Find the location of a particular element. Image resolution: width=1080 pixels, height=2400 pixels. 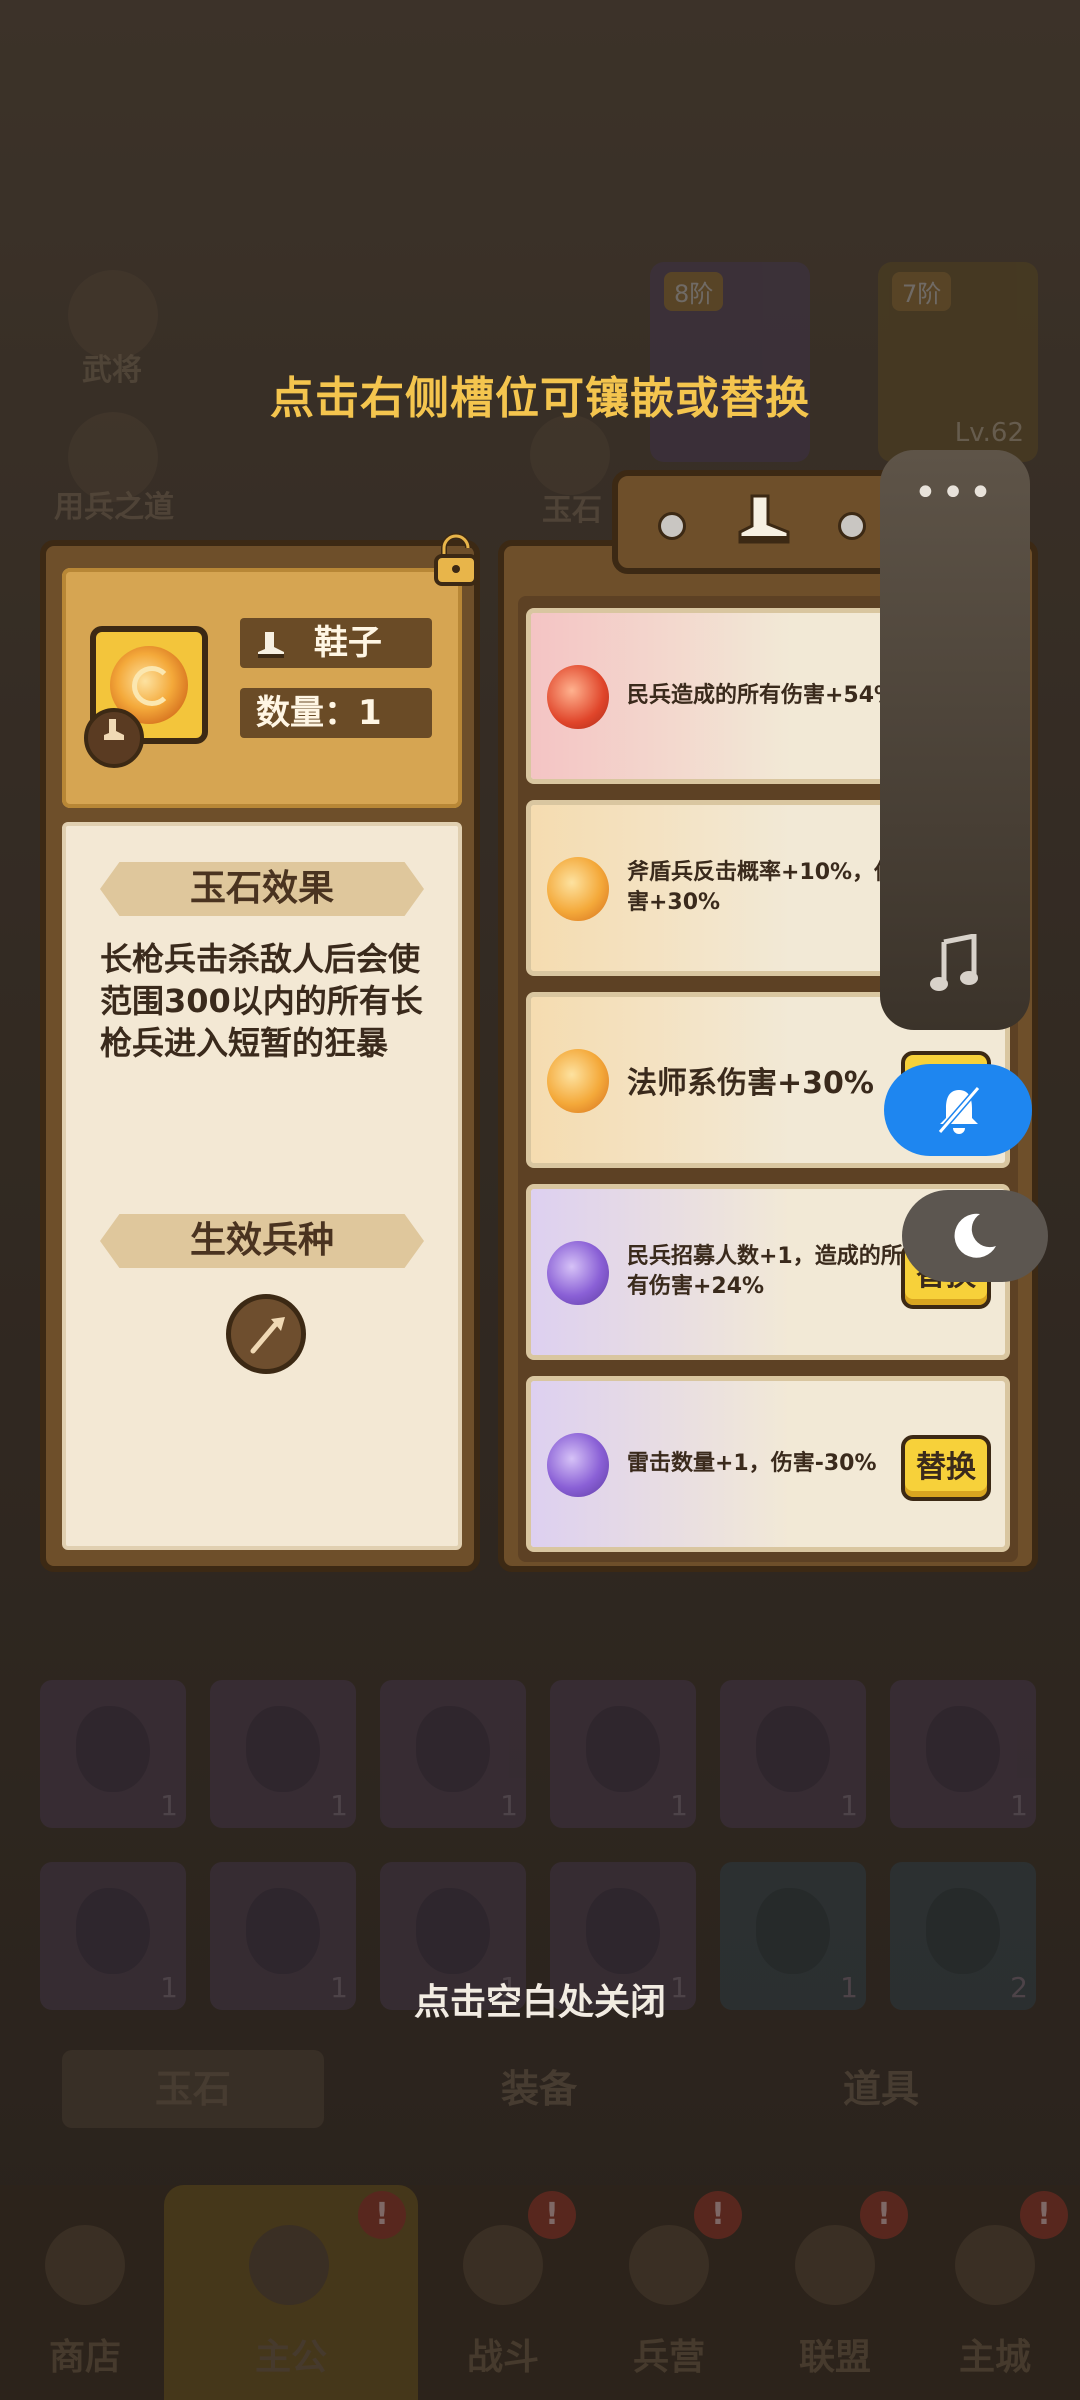

slot-effect-text: 斧盾兵反击概率+10%，伤害+30% is located at coordinates (762, 887).